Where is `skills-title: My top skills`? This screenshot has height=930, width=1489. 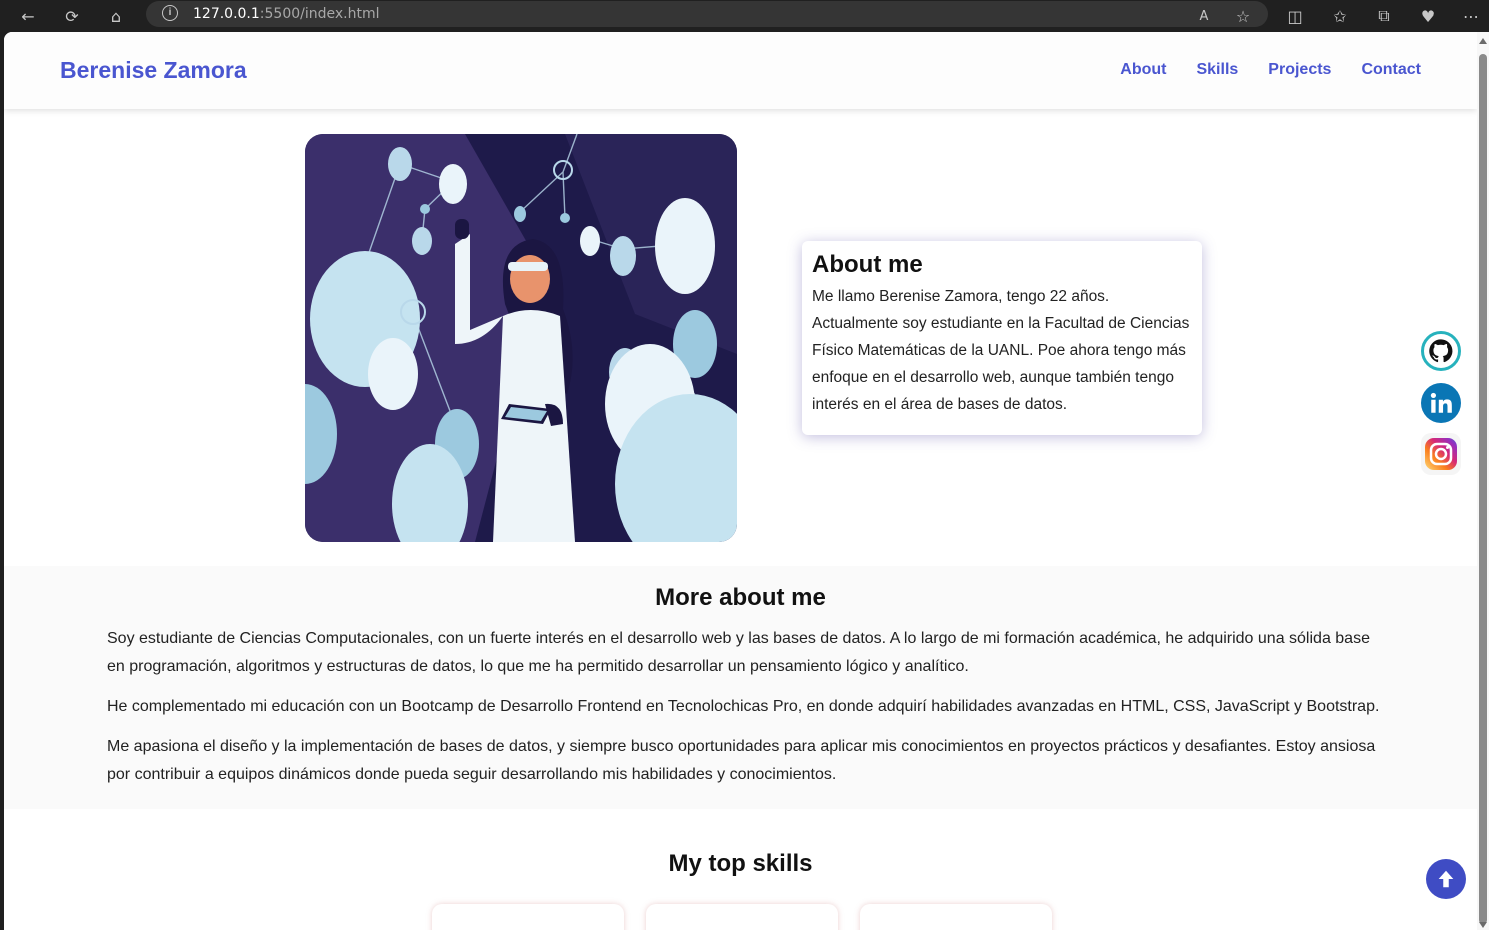
skills-title: My top skills is located at coordinates (740, 863).